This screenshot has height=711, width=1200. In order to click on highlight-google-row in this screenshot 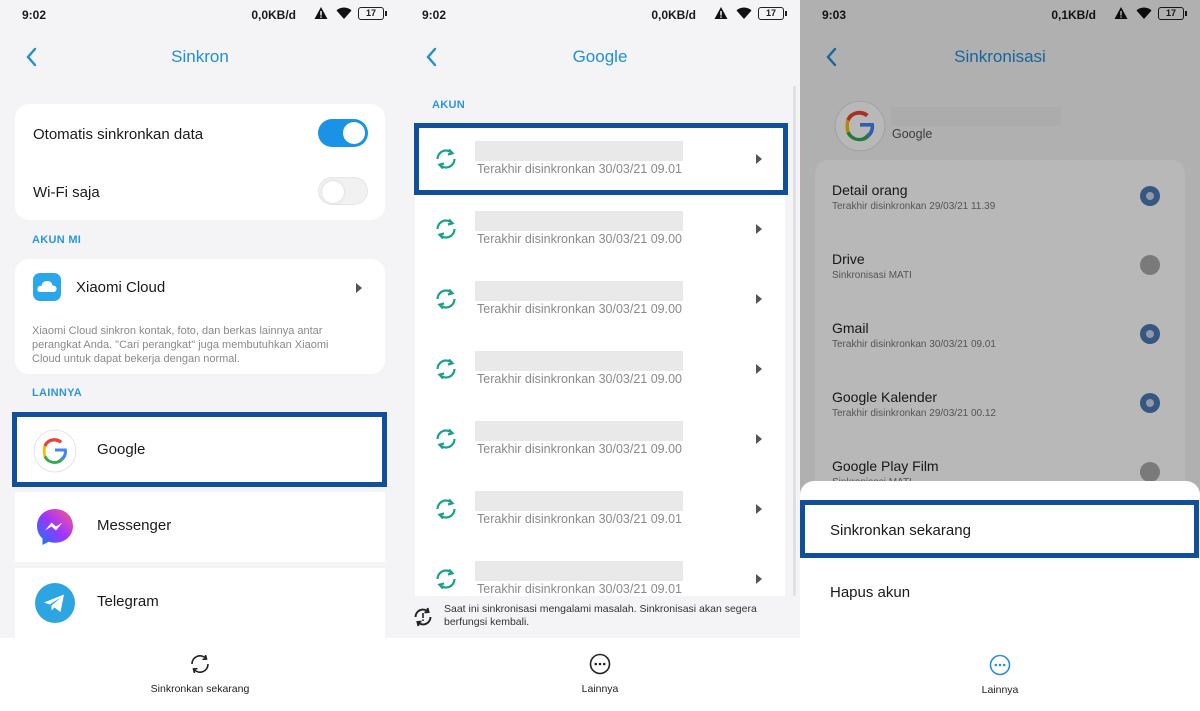, I will do `click(199, 449)`.